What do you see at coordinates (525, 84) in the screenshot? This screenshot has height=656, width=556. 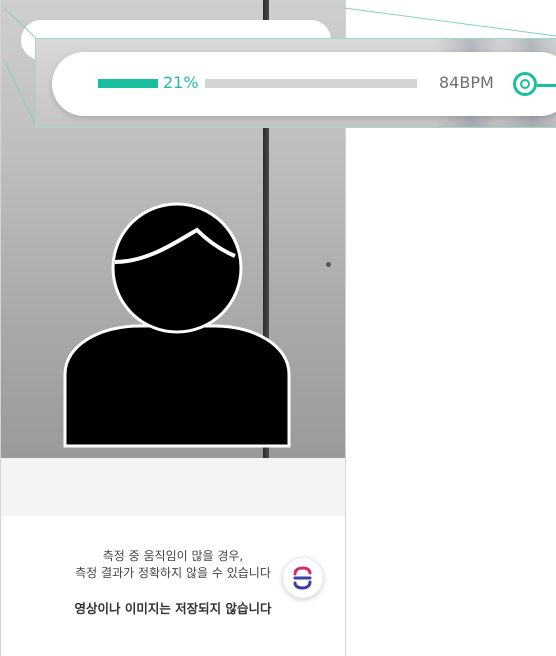 I see `heart-rate-indicator-icon` at bounding box center [525, 84].